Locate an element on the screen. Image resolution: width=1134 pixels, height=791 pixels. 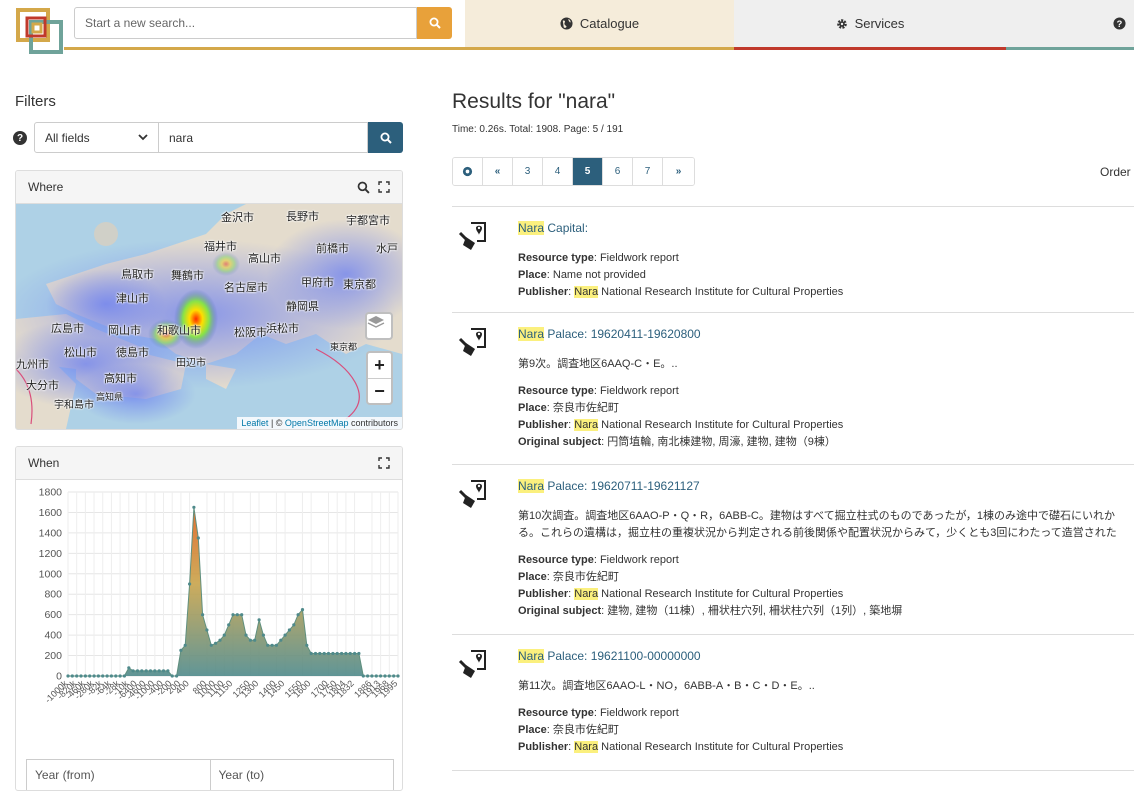
pager-page-6: 6 is located at coordinates (618, 171).